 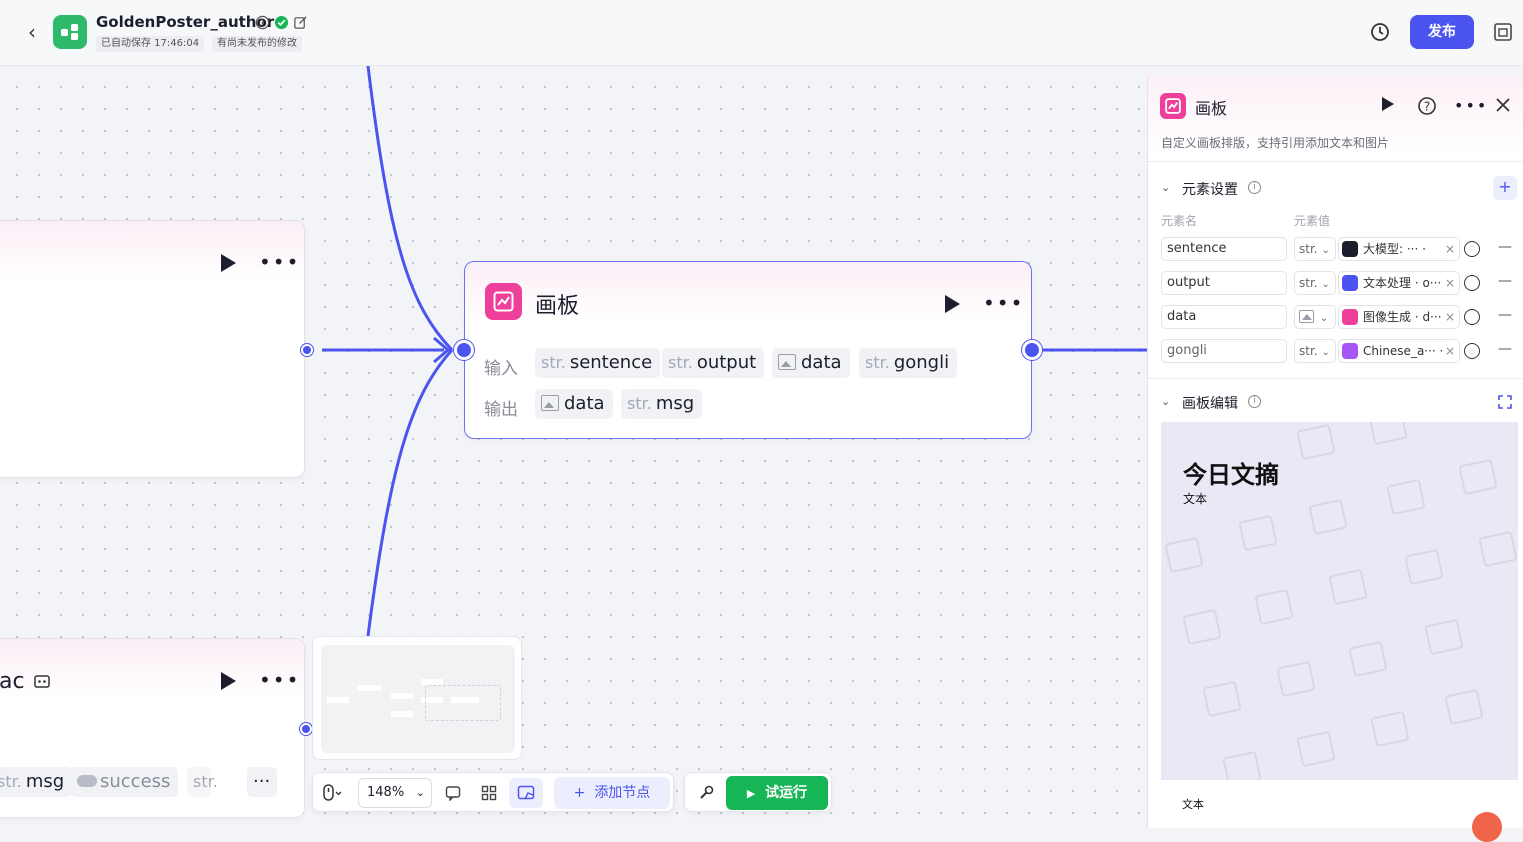 I want to click on element-name-input: data, so click(x=1224, y=317).